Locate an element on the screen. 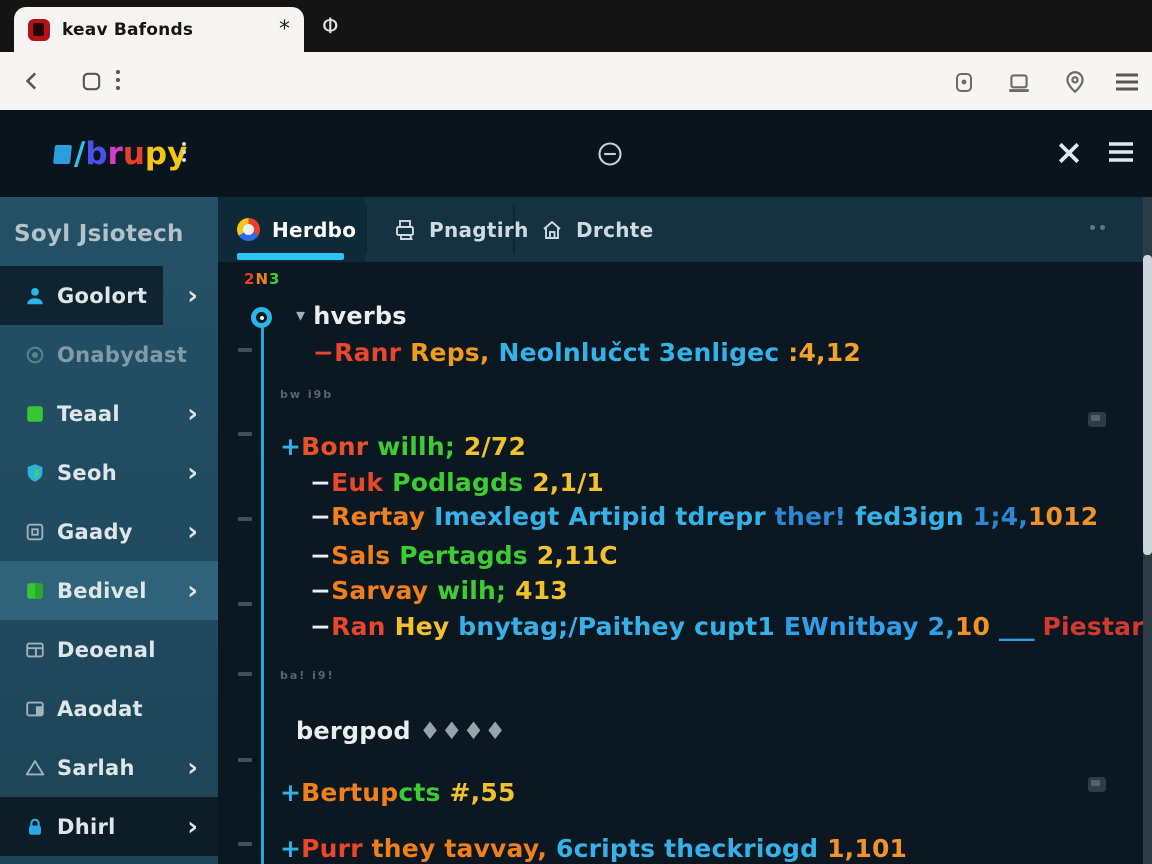 The width and height of the screenshot is (1152, 864). tree-section-bergpod: bergpod ♦♦♦♦ is located at coordinates (401, 731).